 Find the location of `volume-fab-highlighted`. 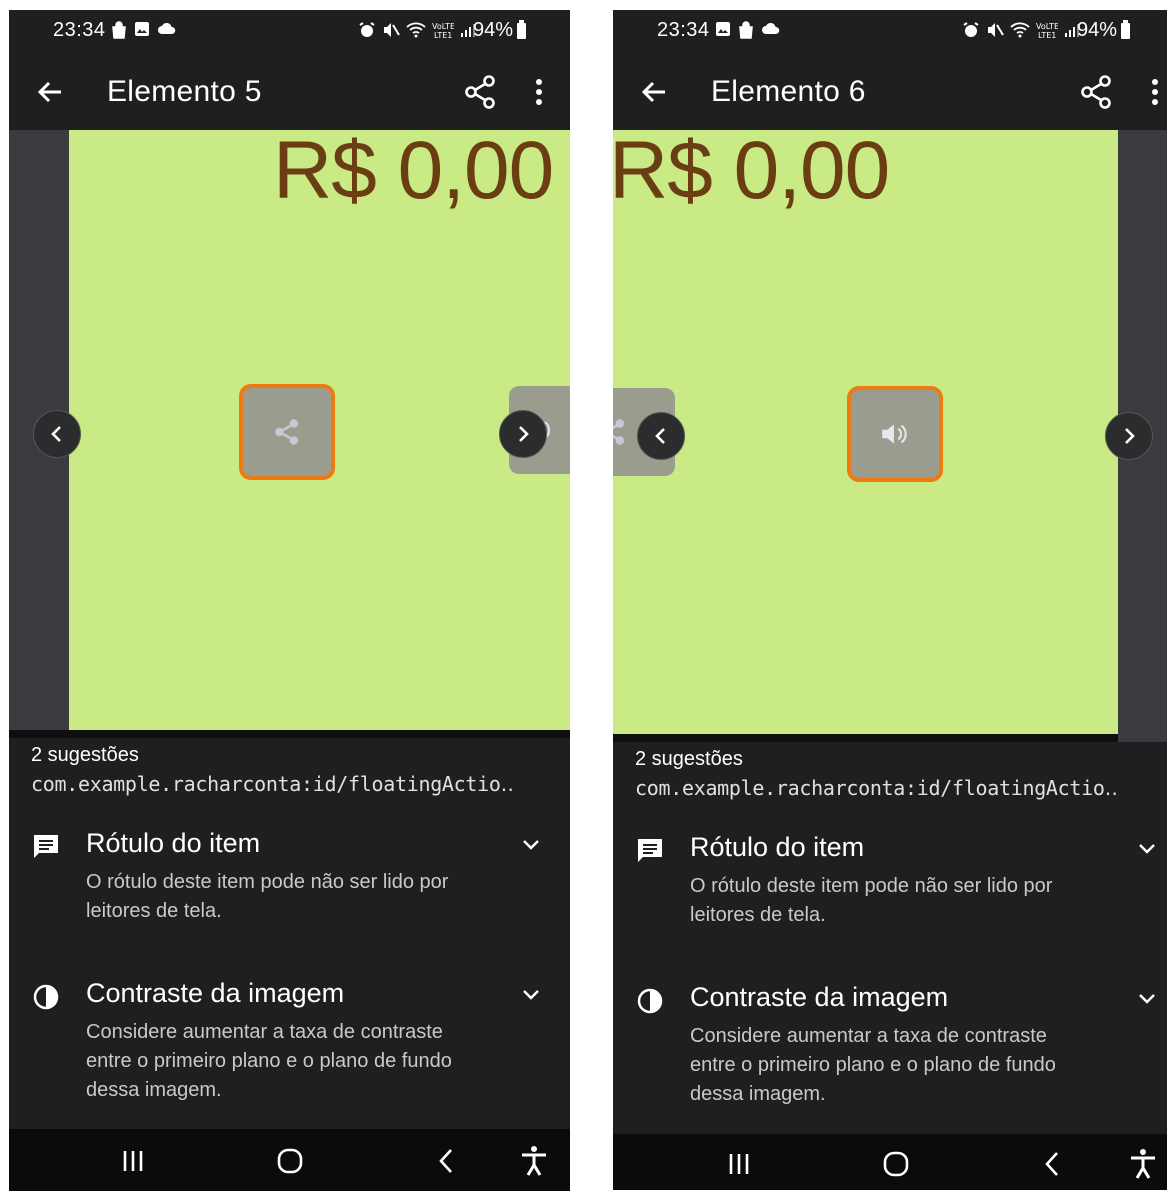

volume-fab-highlighted is located at coordinates (895, 434).